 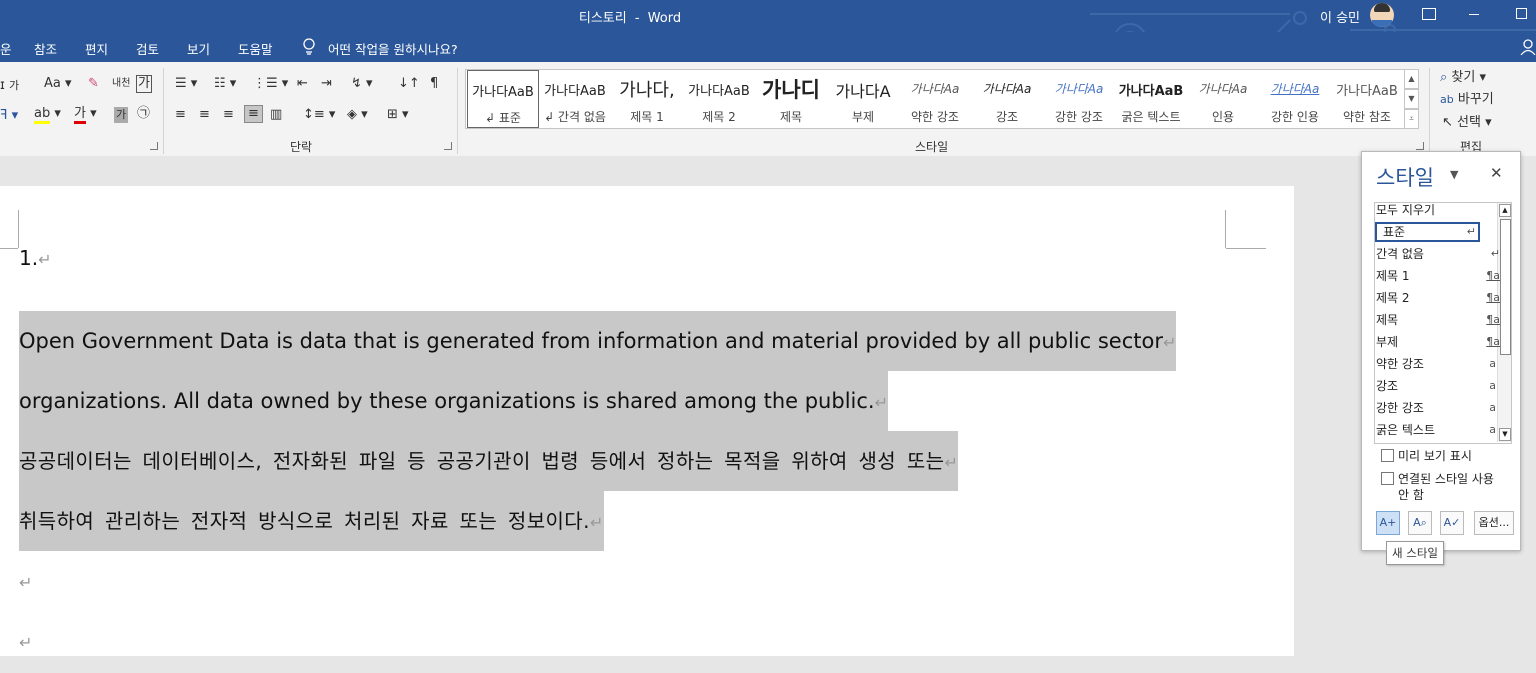 What do you see at coordinates (1438, 342) in the screenshot?
I see `style-item-subtitle: 부제 ¶a` at bounding box center [1438, 342].